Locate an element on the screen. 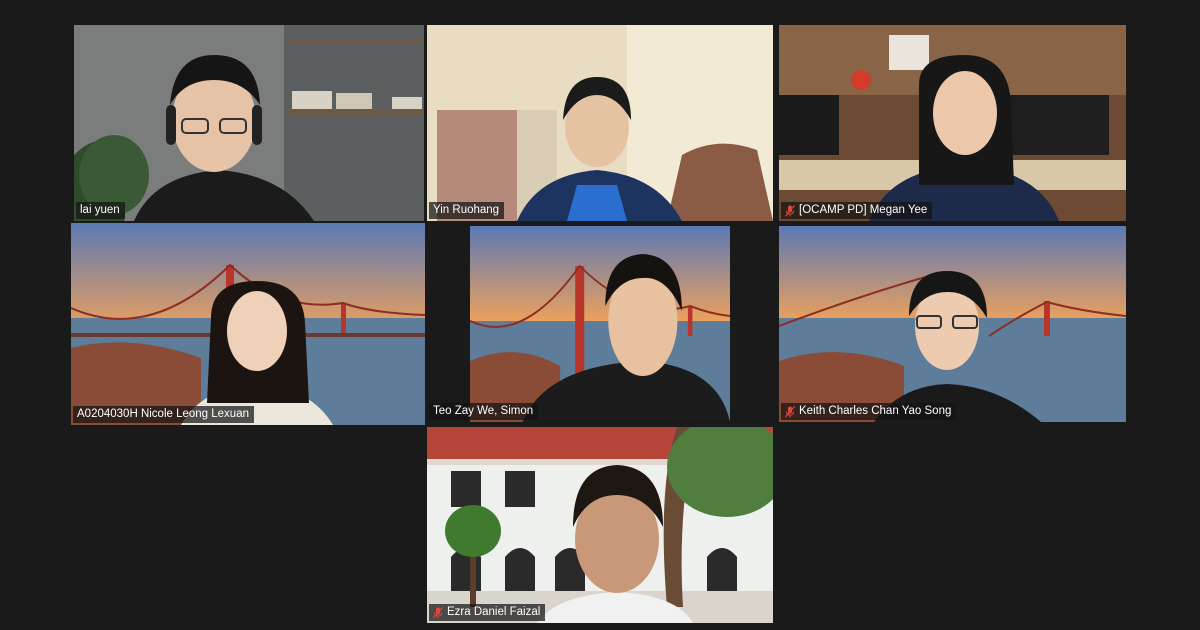 This screenshot has height=630, width=1200. video-tile-yin-ruohang: Yin Ruohang is located at coordinates (600, 123).